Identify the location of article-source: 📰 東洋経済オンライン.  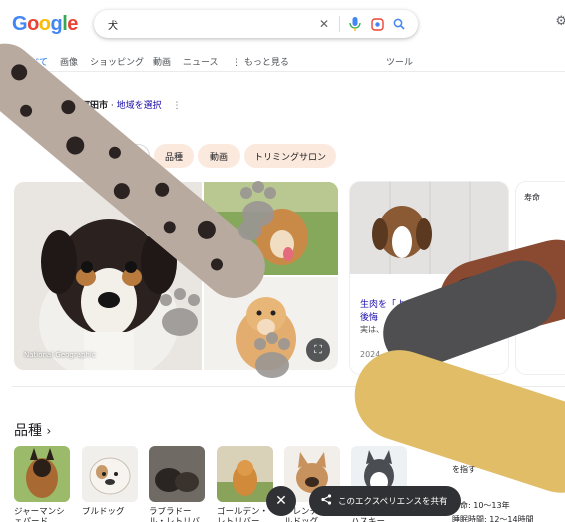
(53, 105).